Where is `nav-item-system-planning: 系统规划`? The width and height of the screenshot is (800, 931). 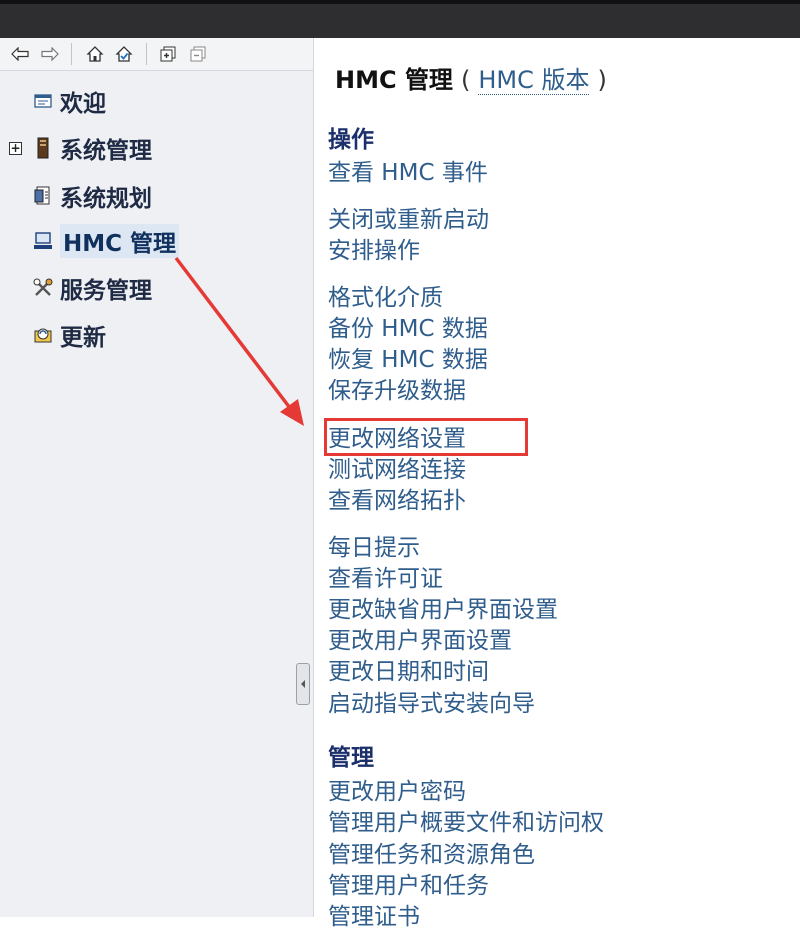
nav-item-system-planning: 系统规划 is located at coordinates (92, 196).